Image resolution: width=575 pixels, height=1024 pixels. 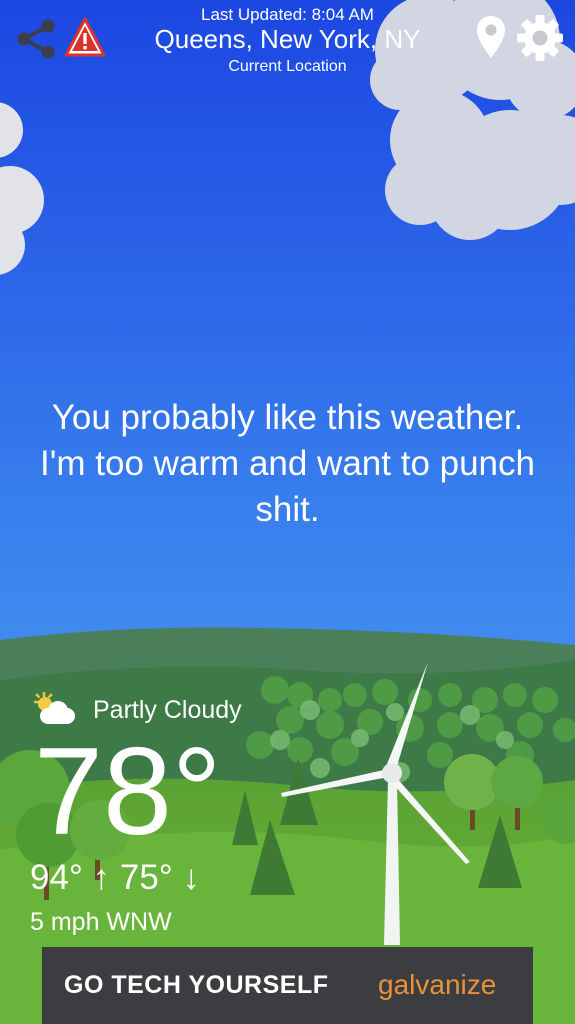 What do you see at coordinates (196, 985) in the screenshot?
I see `ad-text: GO TECH YOURSELF` at bounding box center [196, 985].